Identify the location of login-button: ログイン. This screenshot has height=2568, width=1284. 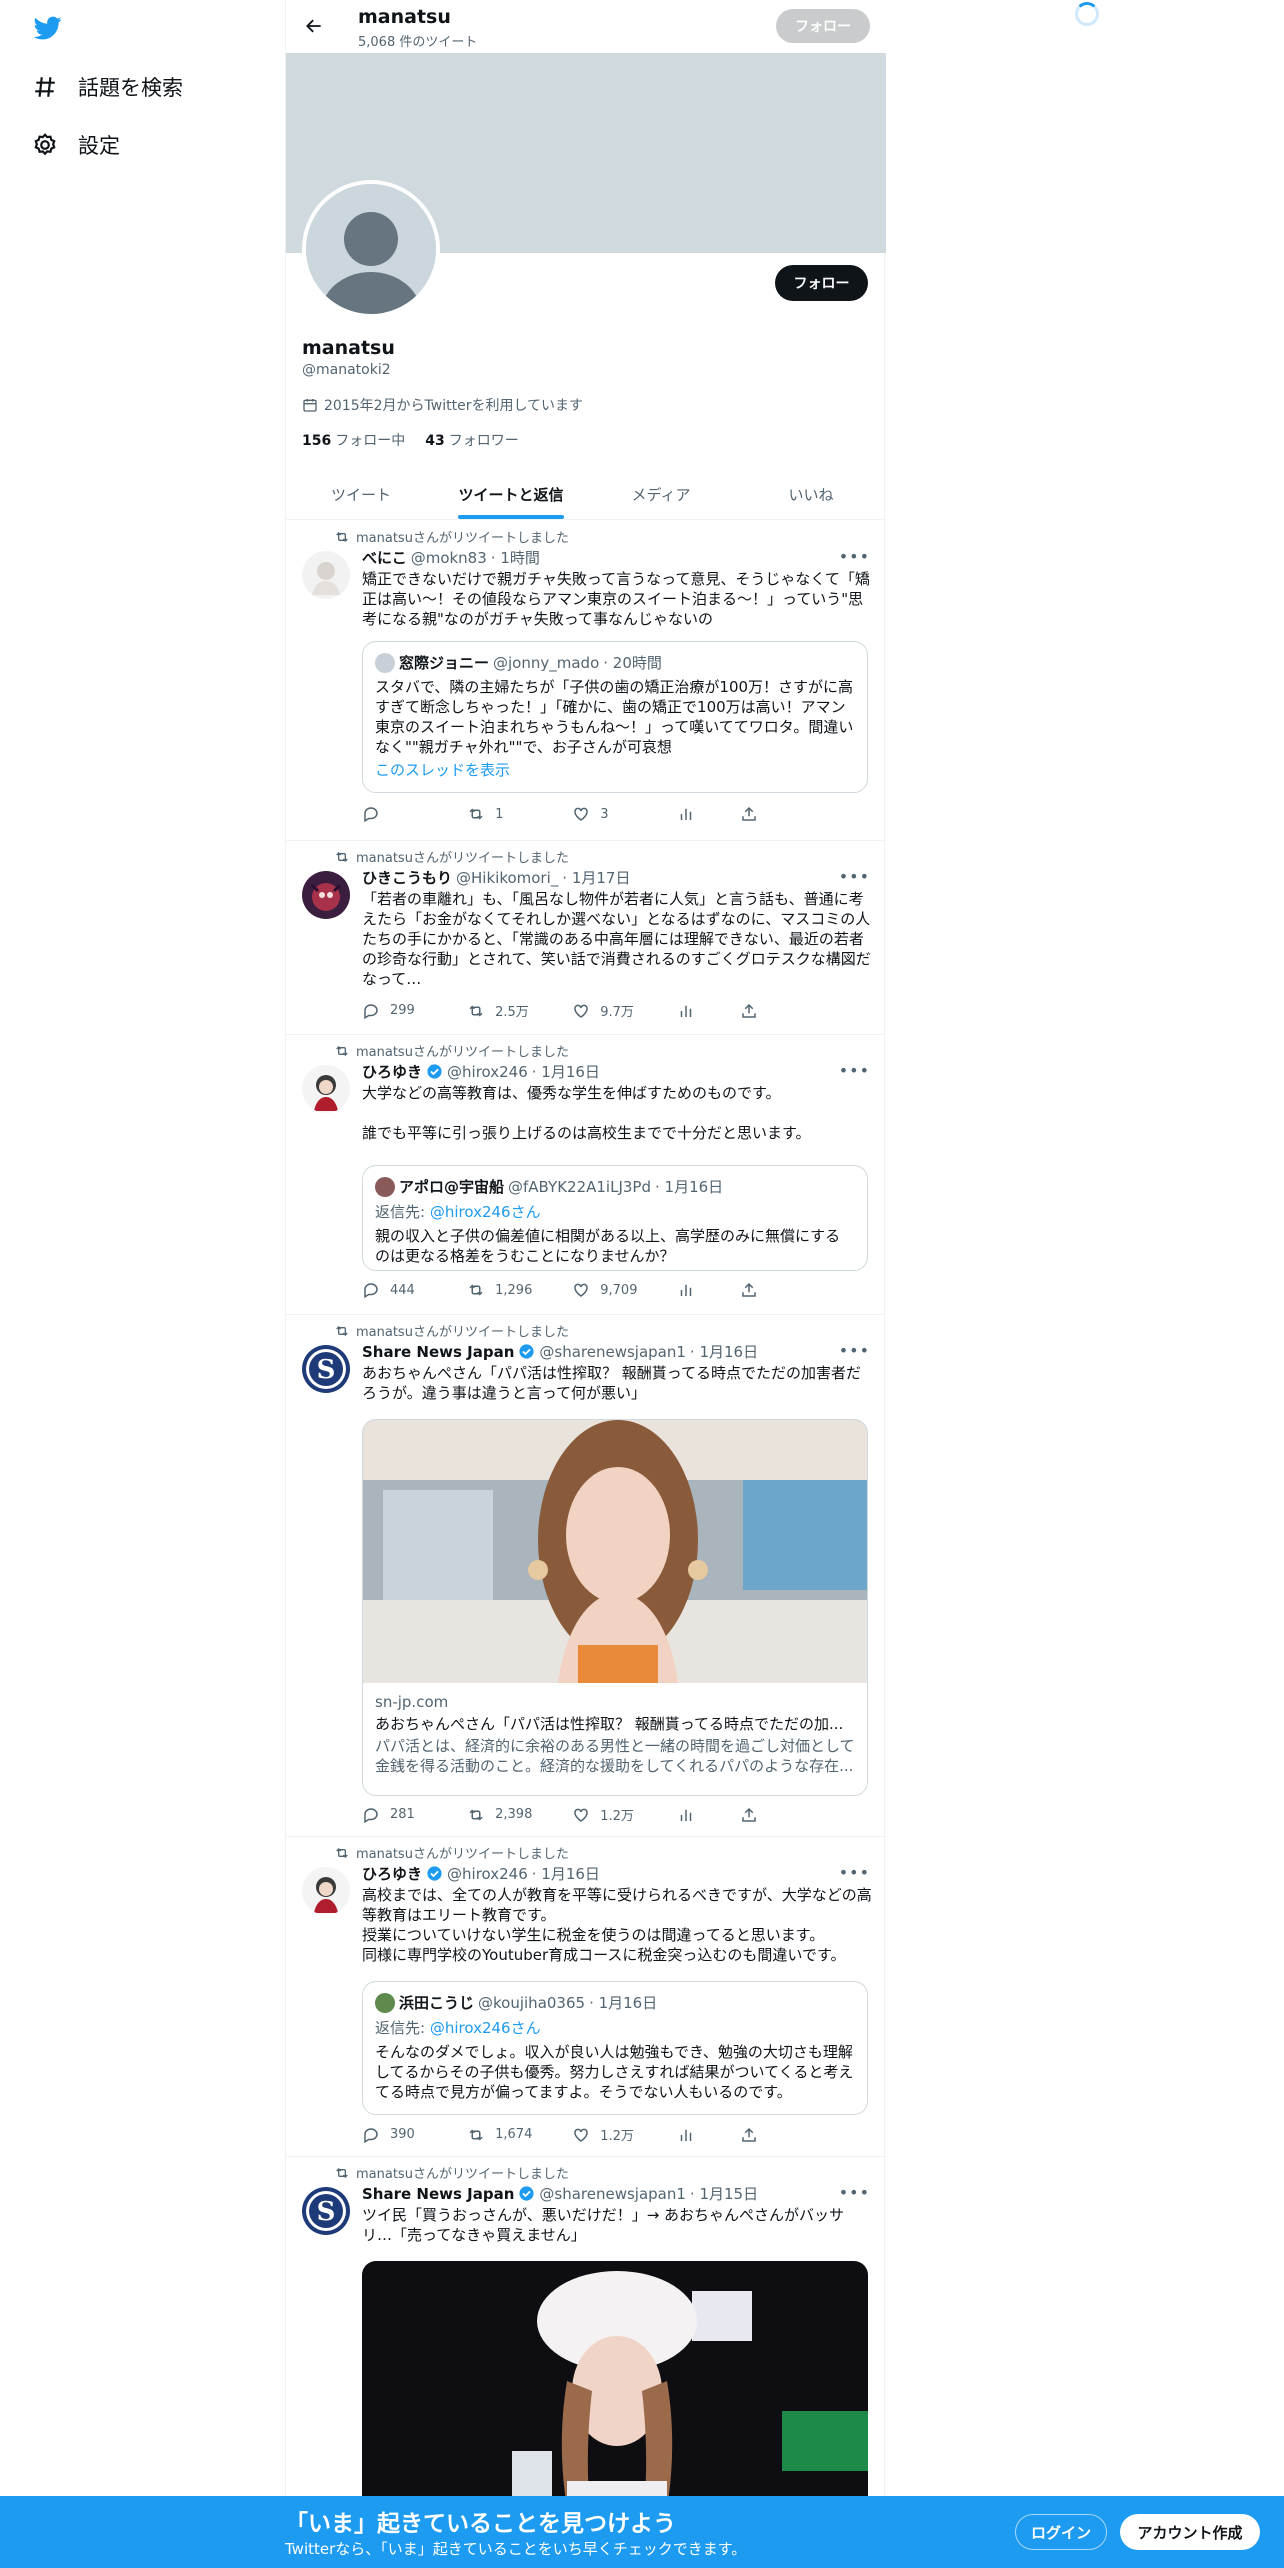
(1061, 2532).